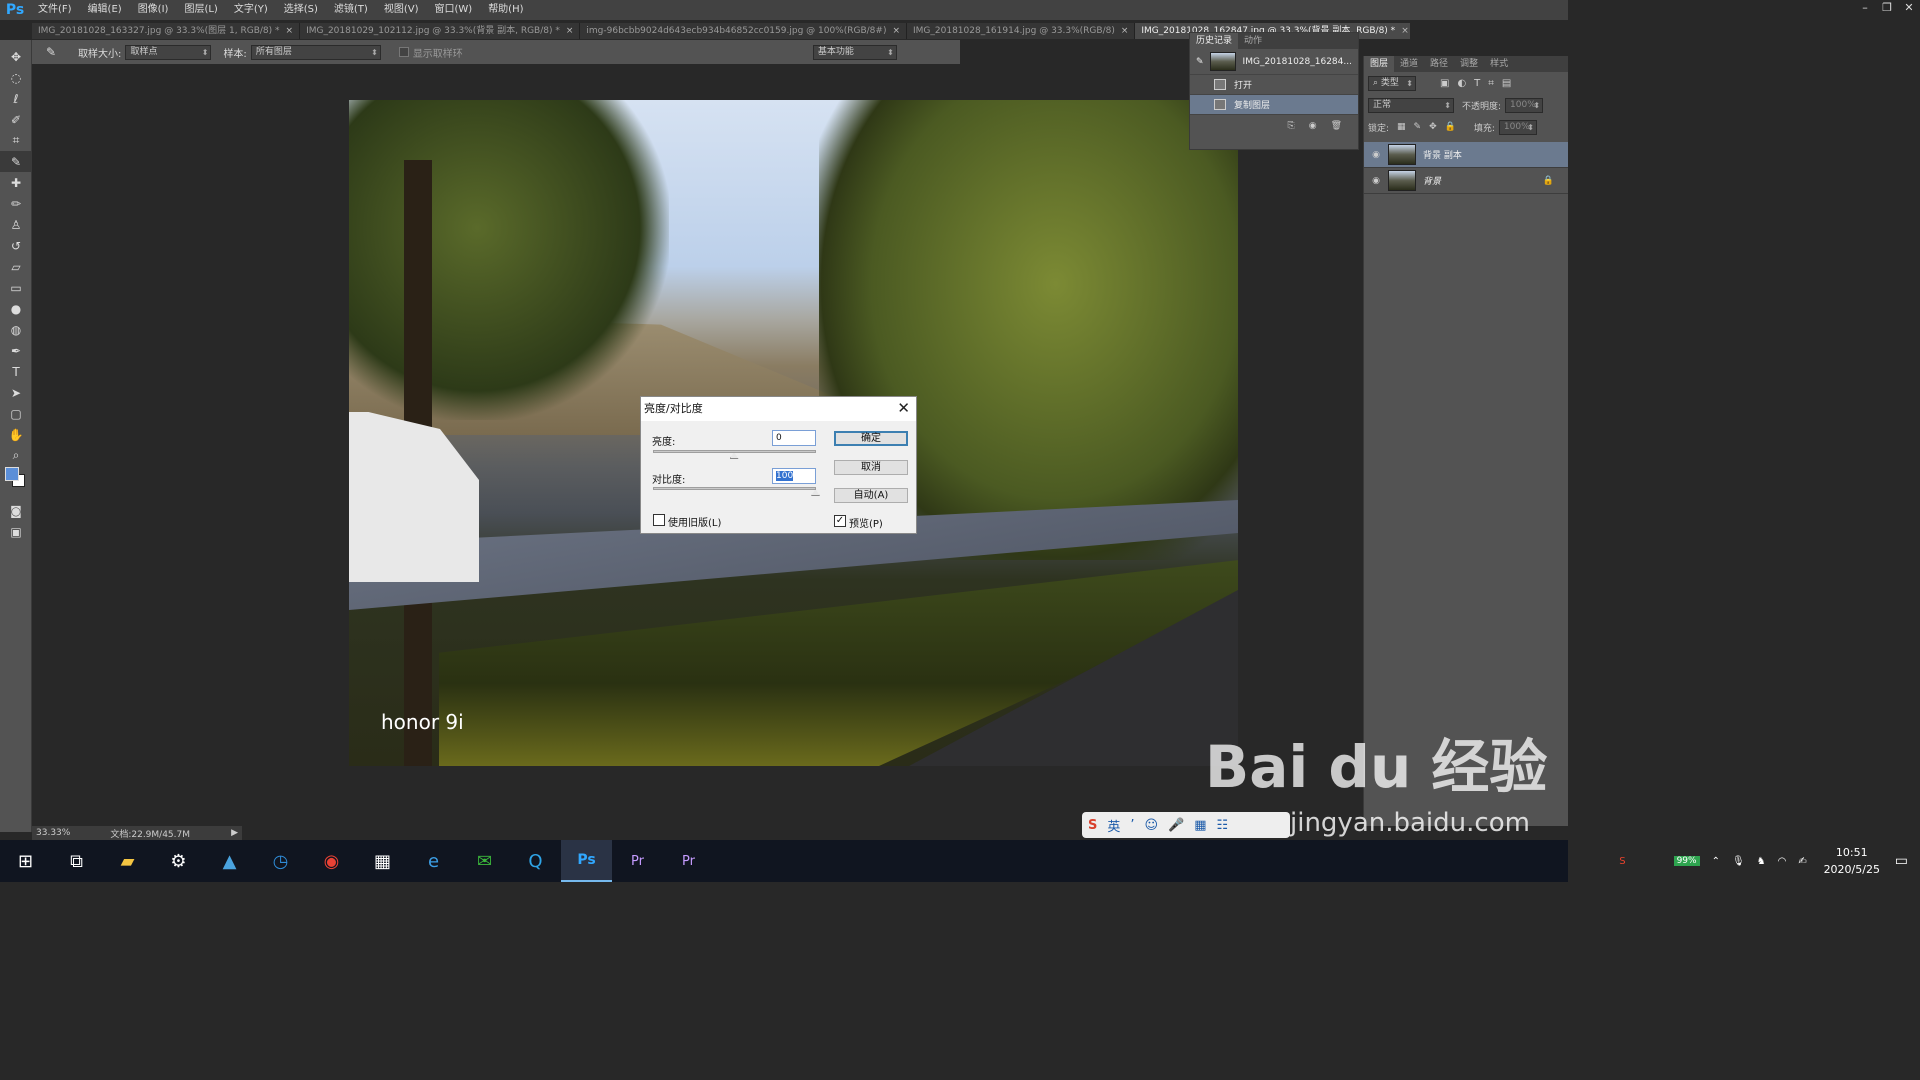 The width and height of the screenshot is (1920, 1080). What do you see at coordinates (16, 203) in the screenshot?
I see `brush-tool-icon: ✏` at bounding box center [16, 203].